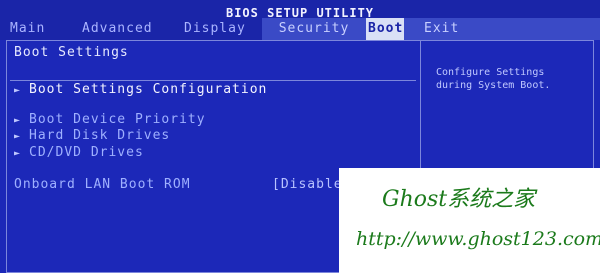  I want to click on menu-item-boot-settings-configuration: ► Boot Settings Configuration, so click(140, 89).